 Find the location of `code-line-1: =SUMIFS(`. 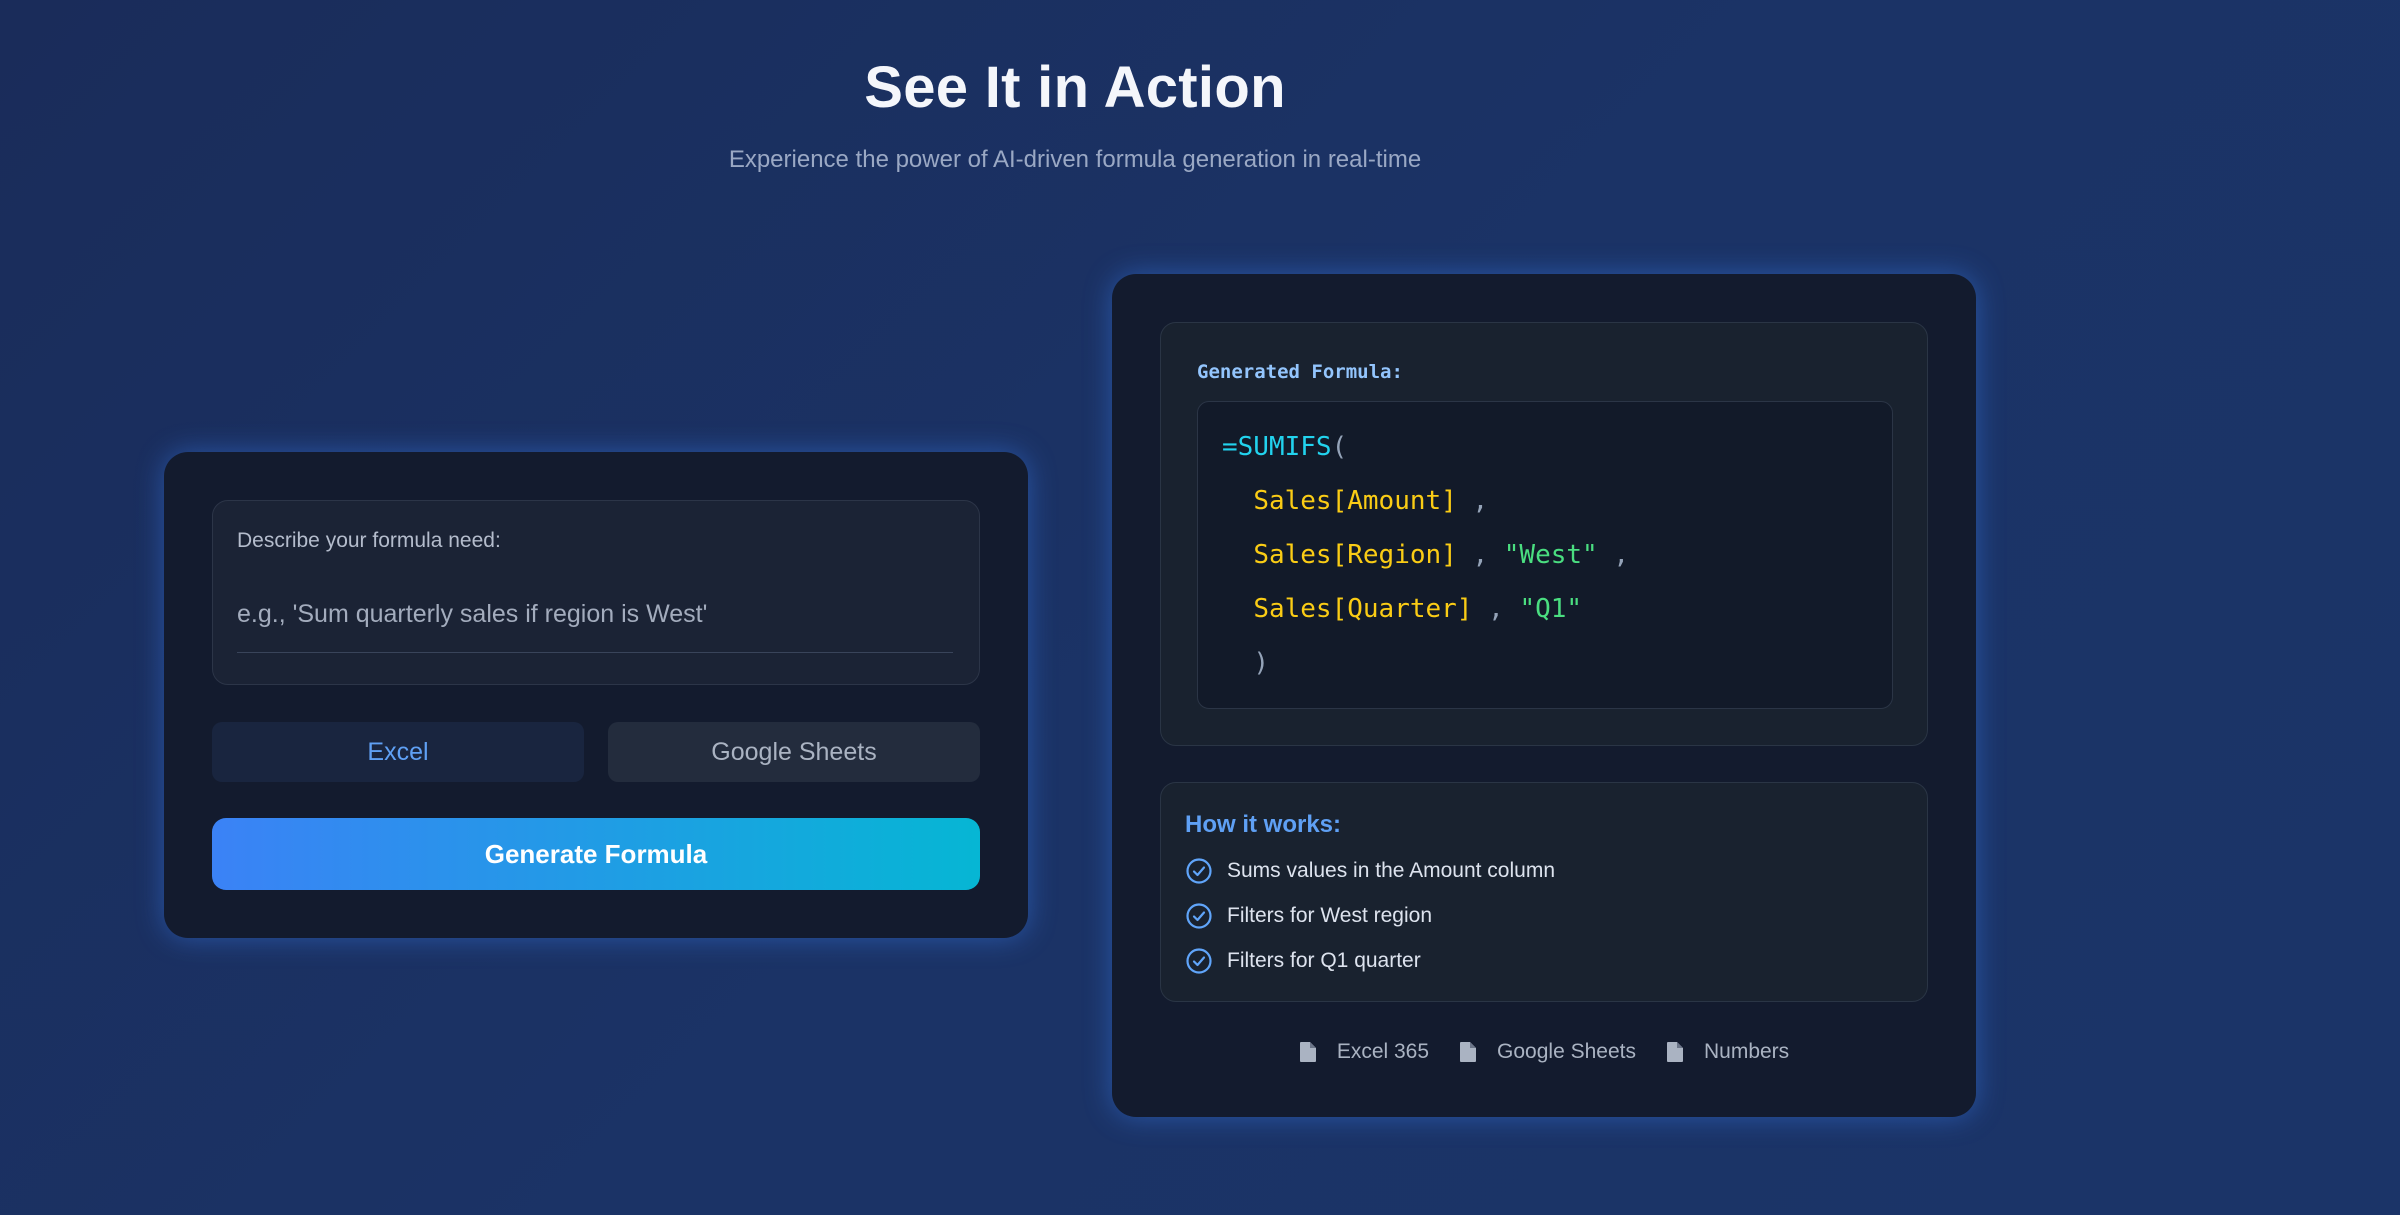

code-line-1: =SUMIFS( is located at coordinates (1284, 447).